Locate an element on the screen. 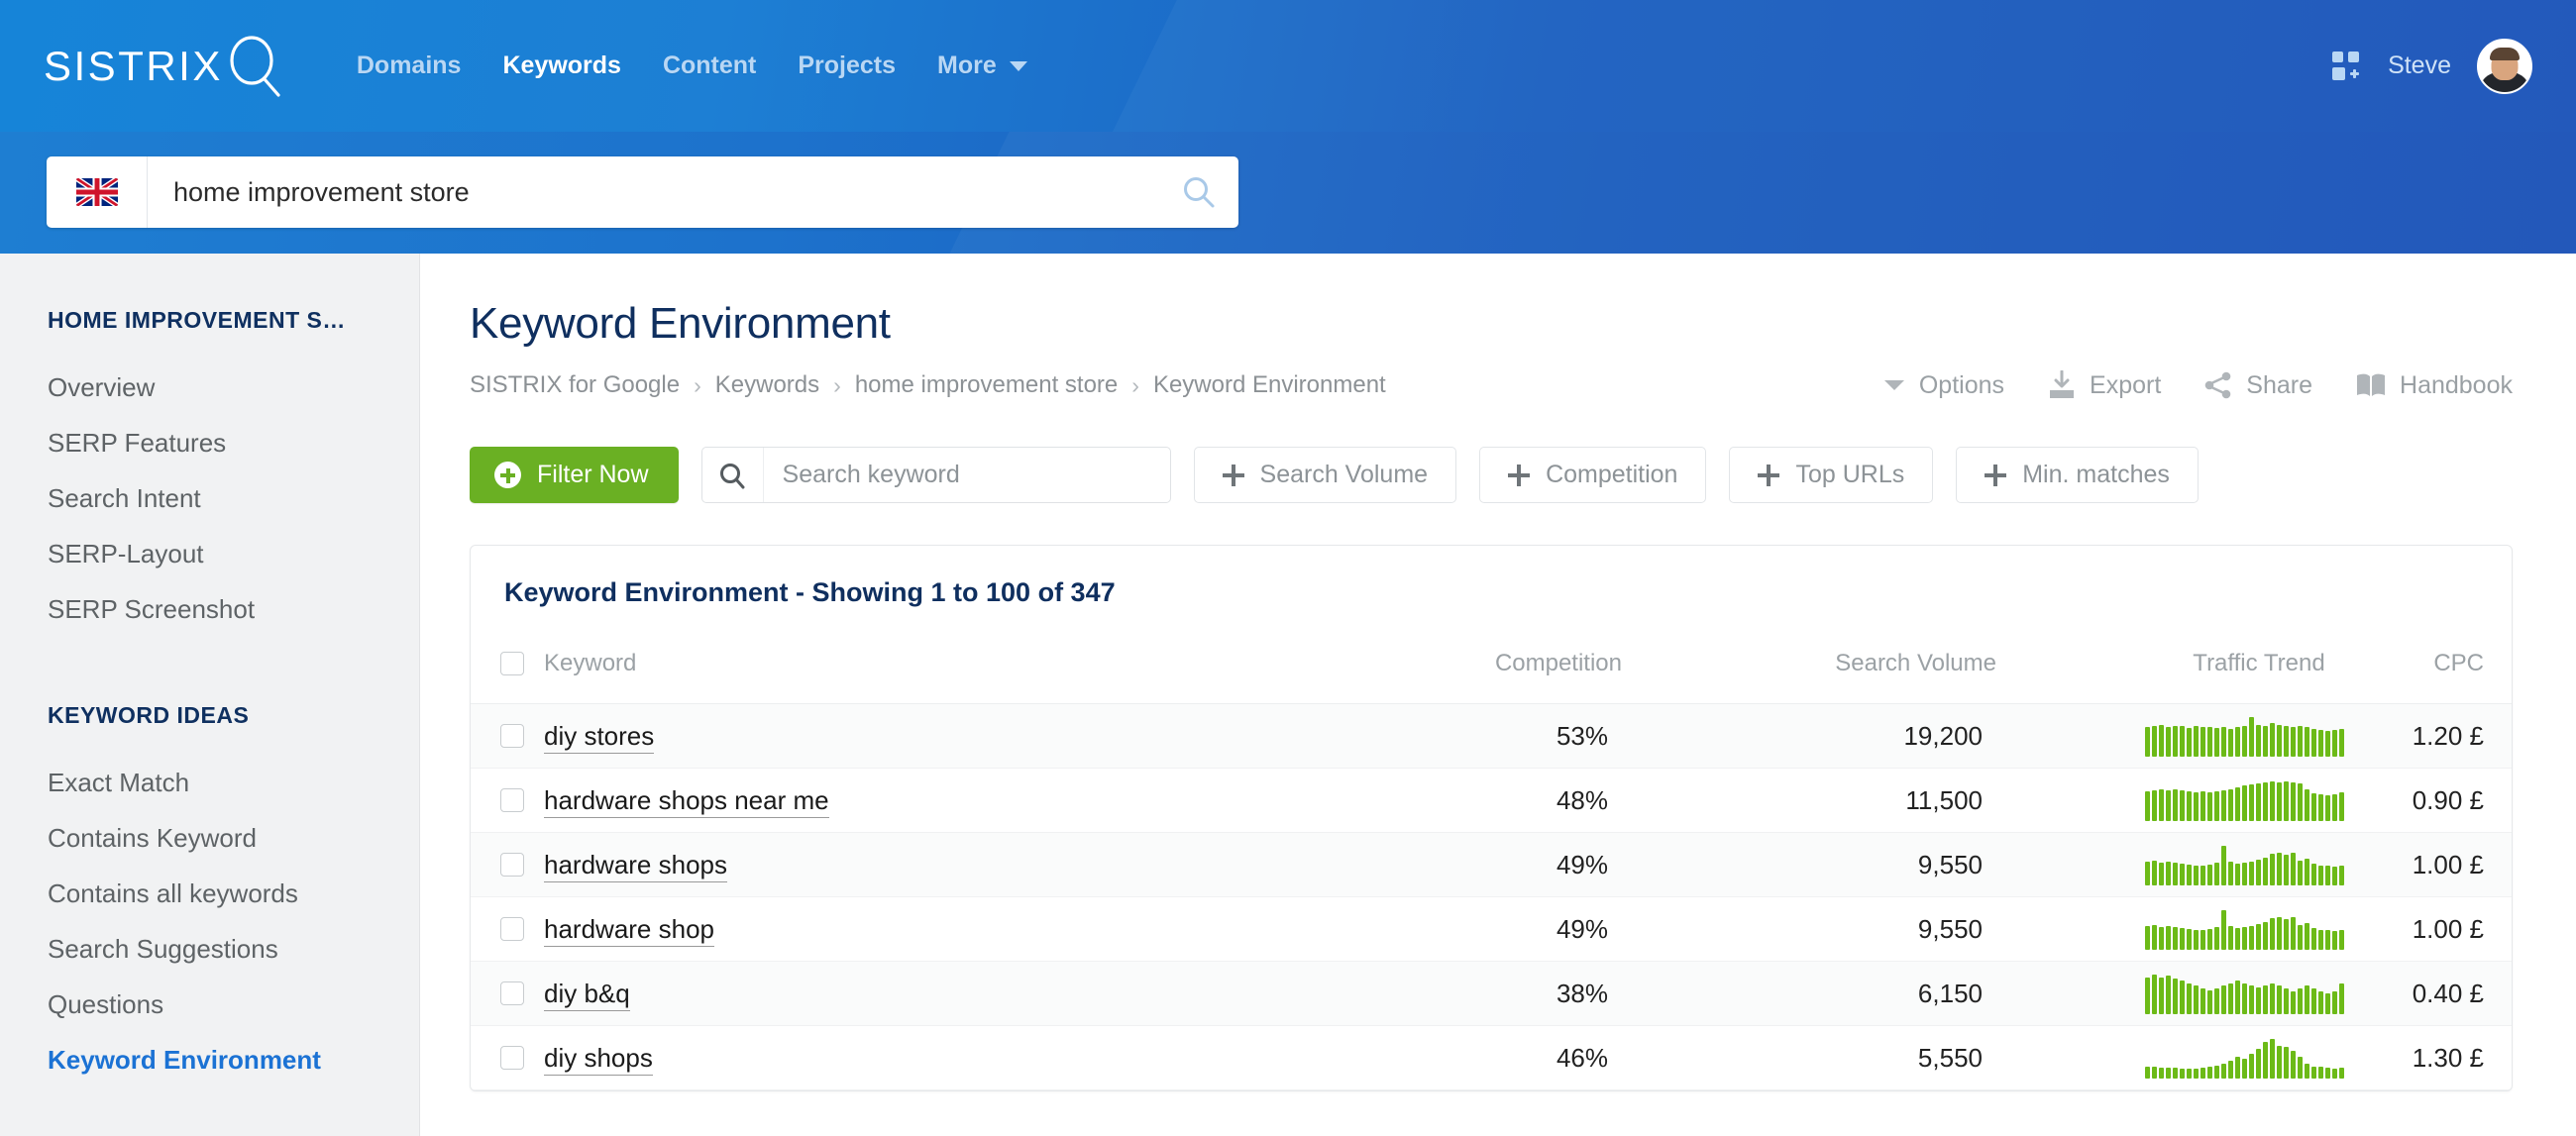 This screenshot has height=1136, width=2576. export-button: Export is located at coordinates (2104, 385).